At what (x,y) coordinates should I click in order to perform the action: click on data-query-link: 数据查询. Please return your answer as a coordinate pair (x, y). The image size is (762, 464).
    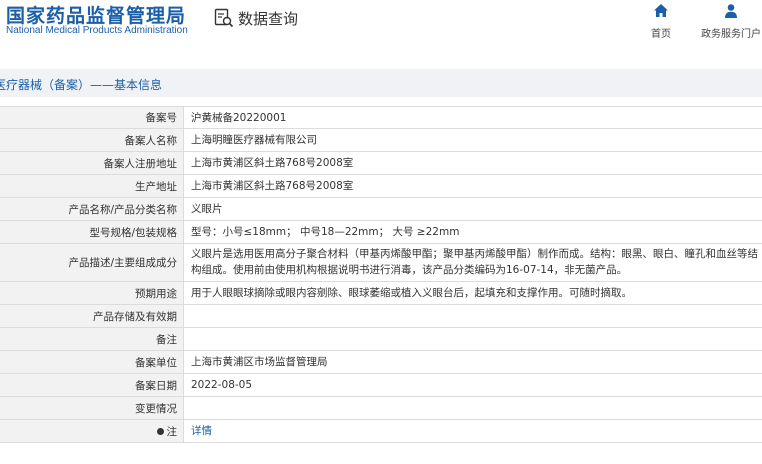
    Looking at the image, I should click on (256, 18).